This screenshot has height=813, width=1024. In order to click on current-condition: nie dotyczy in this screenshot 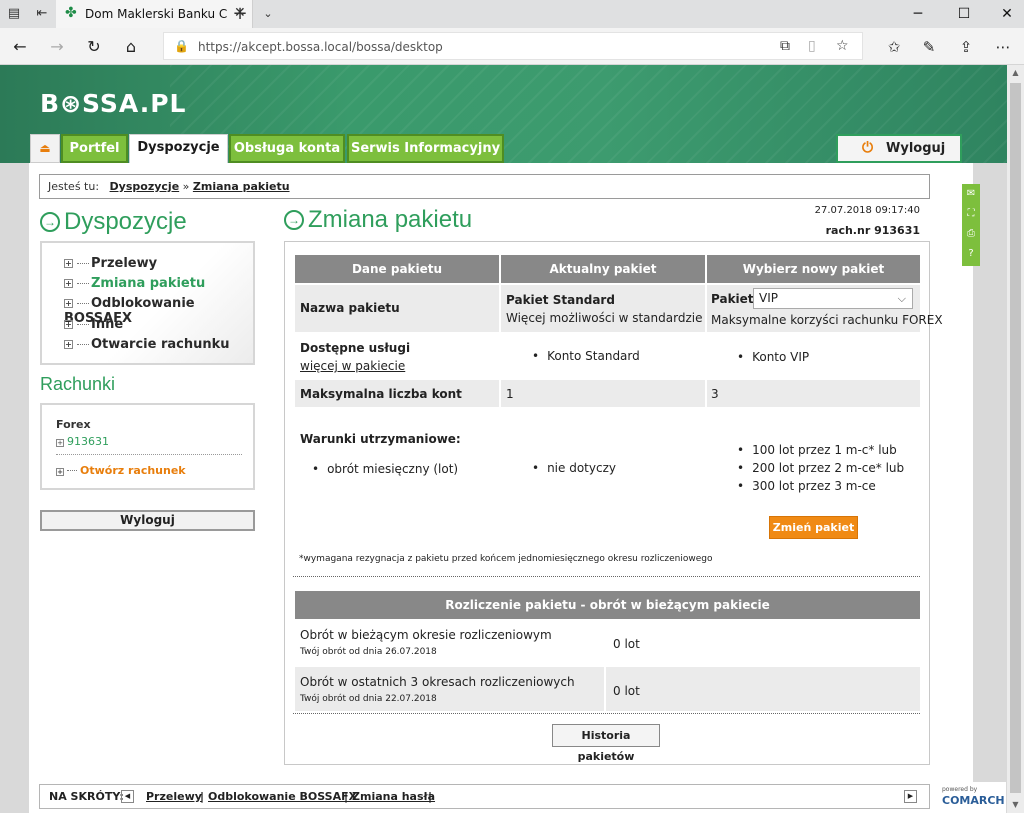, I will do `click(574, 468)`.